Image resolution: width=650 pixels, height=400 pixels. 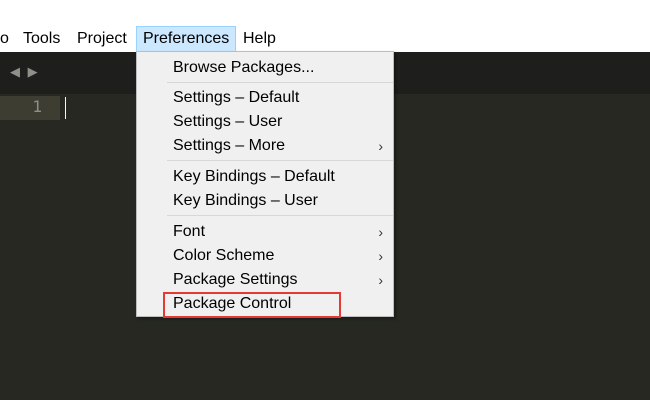 I want to click on menu-item-settings-default: Settings – Default, so click(x=265, y=98).